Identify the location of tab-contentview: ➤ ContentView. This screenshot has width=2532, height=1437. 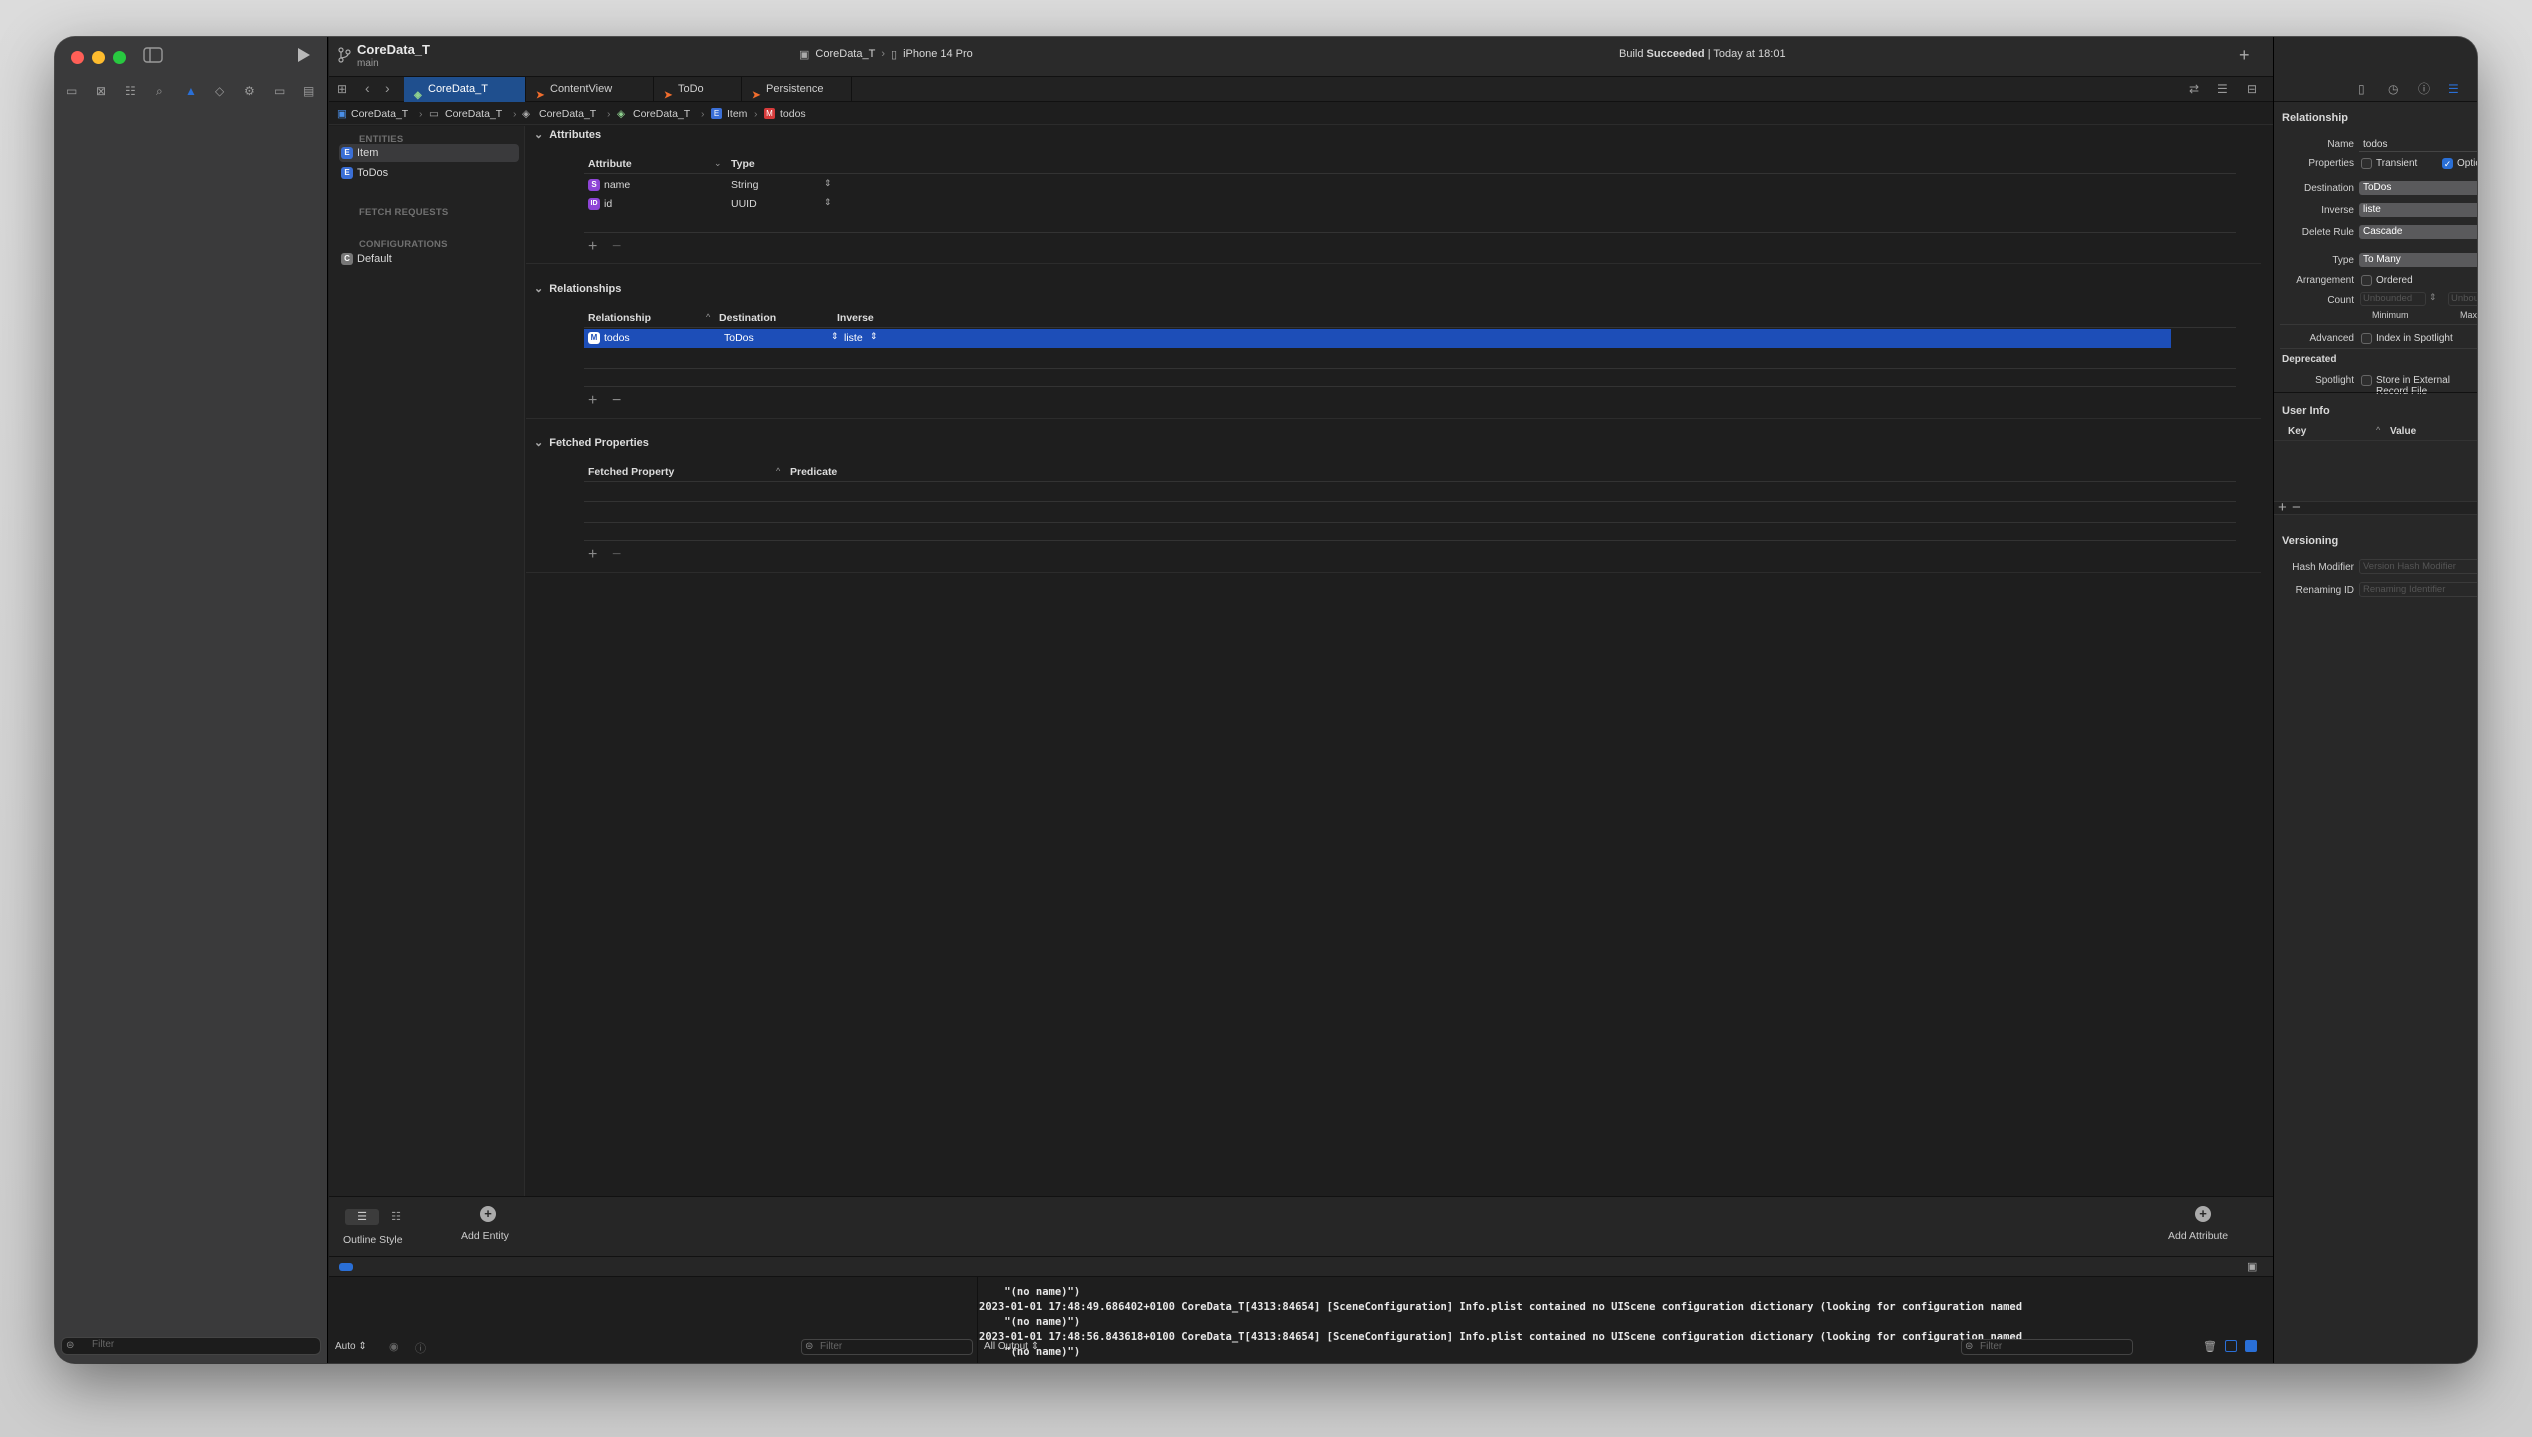
(590, 89).